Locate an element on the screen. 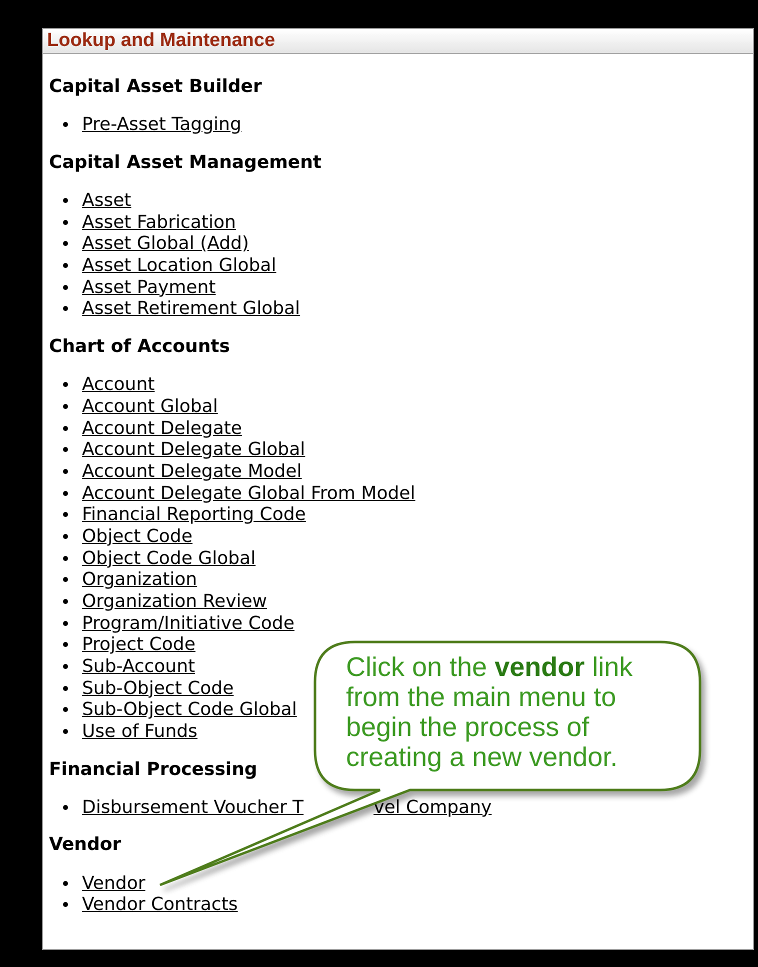  section-heading: Financial Processing is located at coordinates (153, 769).